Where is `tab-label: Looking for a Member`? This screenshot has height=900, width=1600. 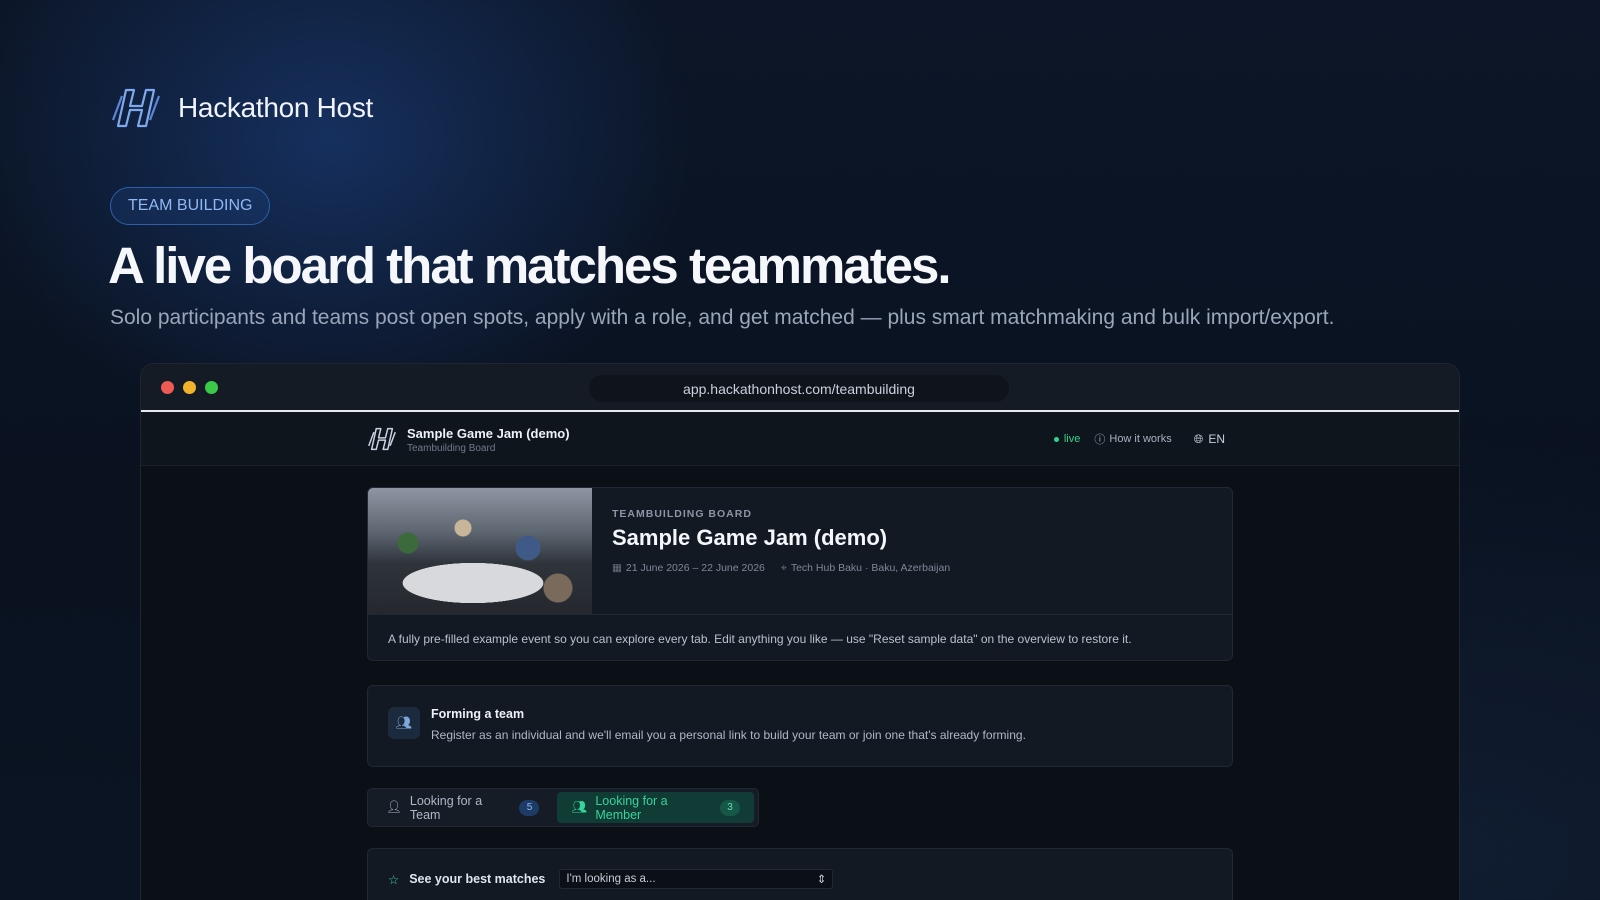
tab-label: Looking for a Member is located at coordinates (631, 807).